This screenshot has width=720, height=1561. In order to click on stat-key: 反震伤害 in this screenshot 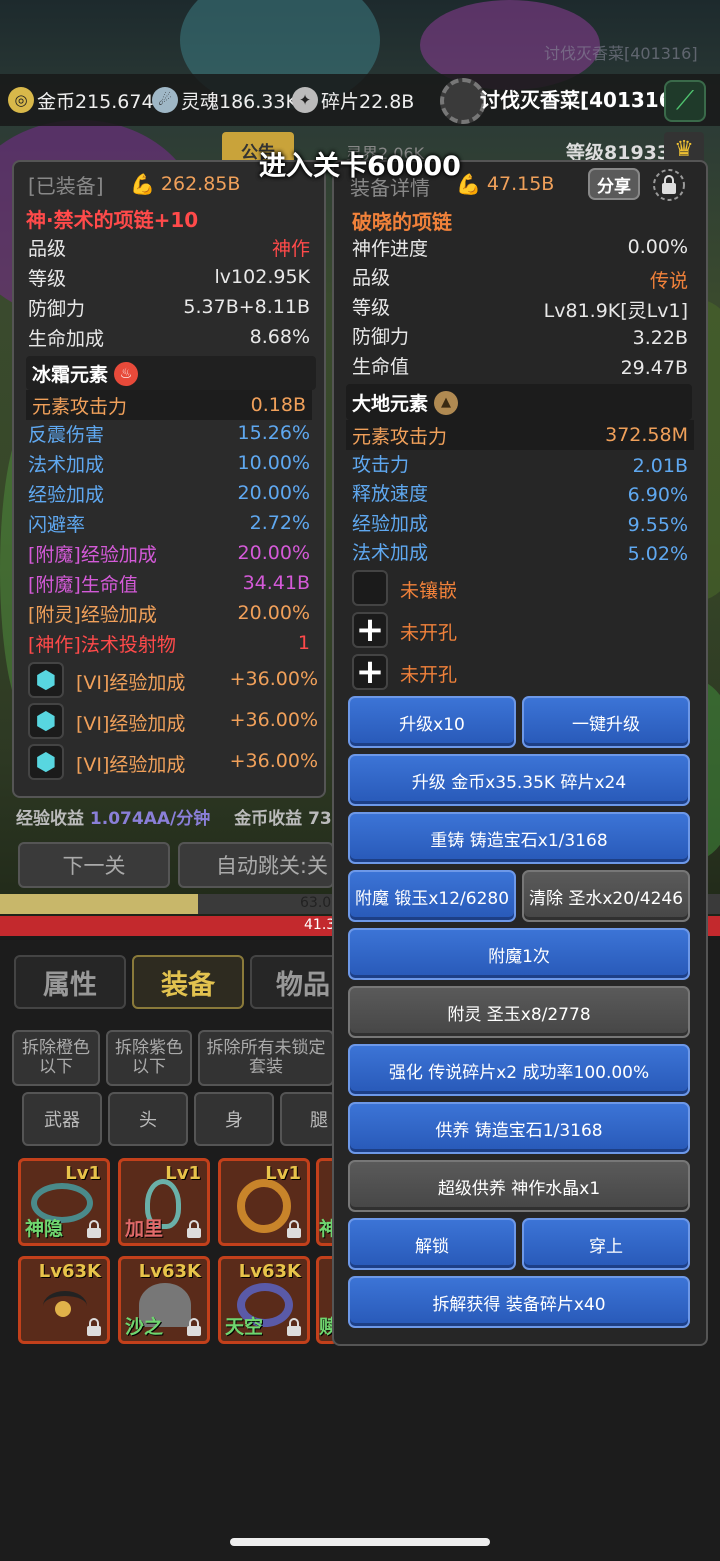, I will do `click(66, 434)`.